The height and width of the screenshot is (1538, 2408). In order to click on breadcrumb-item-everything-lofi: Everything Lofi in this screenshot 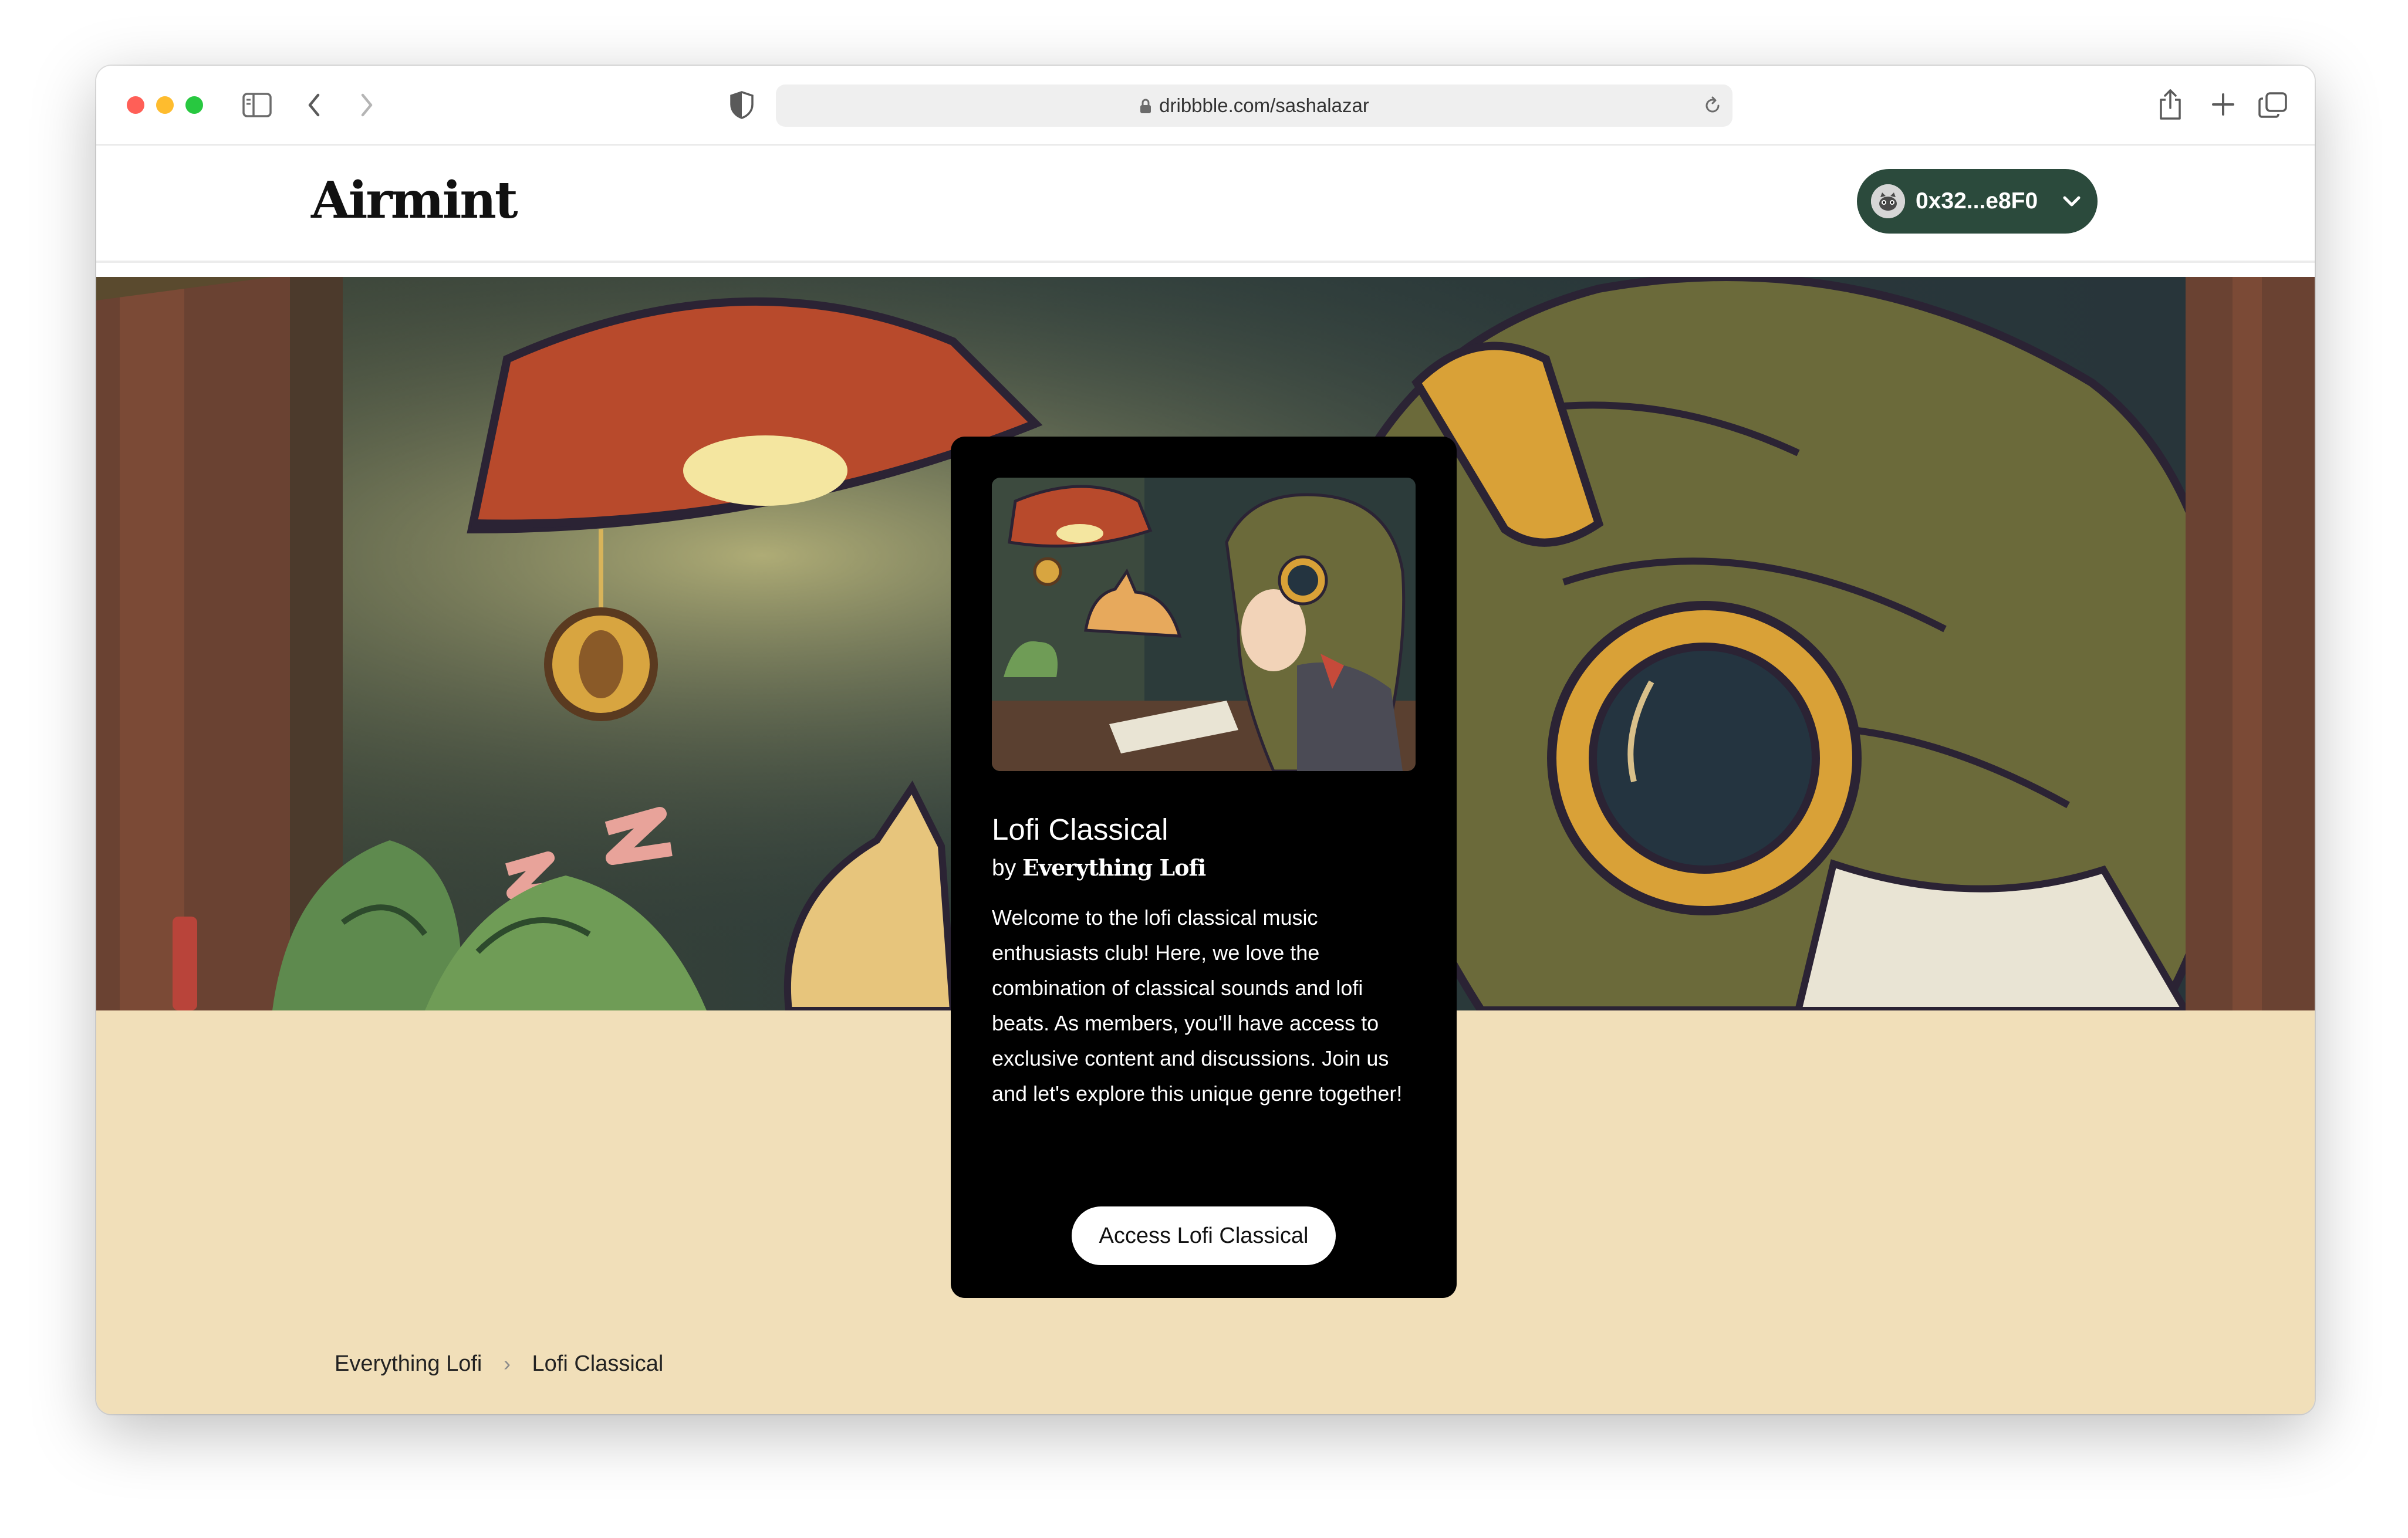, I will do `click(409, 1363)`.